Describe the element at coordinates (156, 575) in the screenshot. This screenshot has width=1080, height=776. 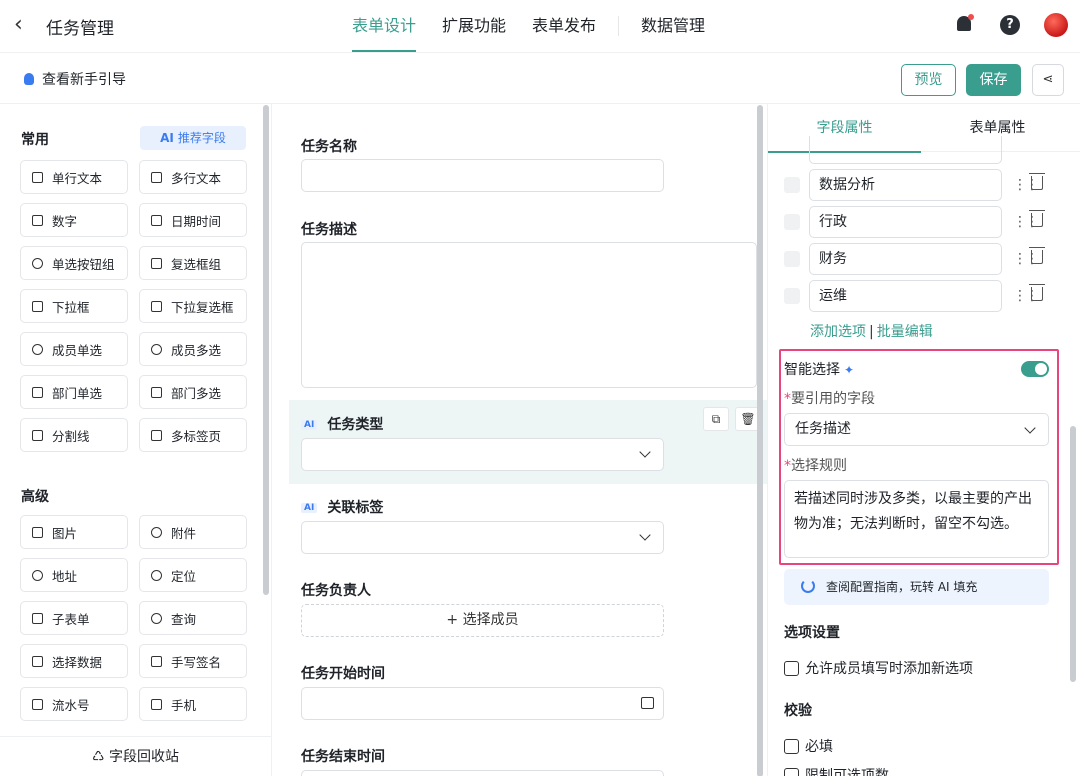
I see `crosshair-icon` at that location.